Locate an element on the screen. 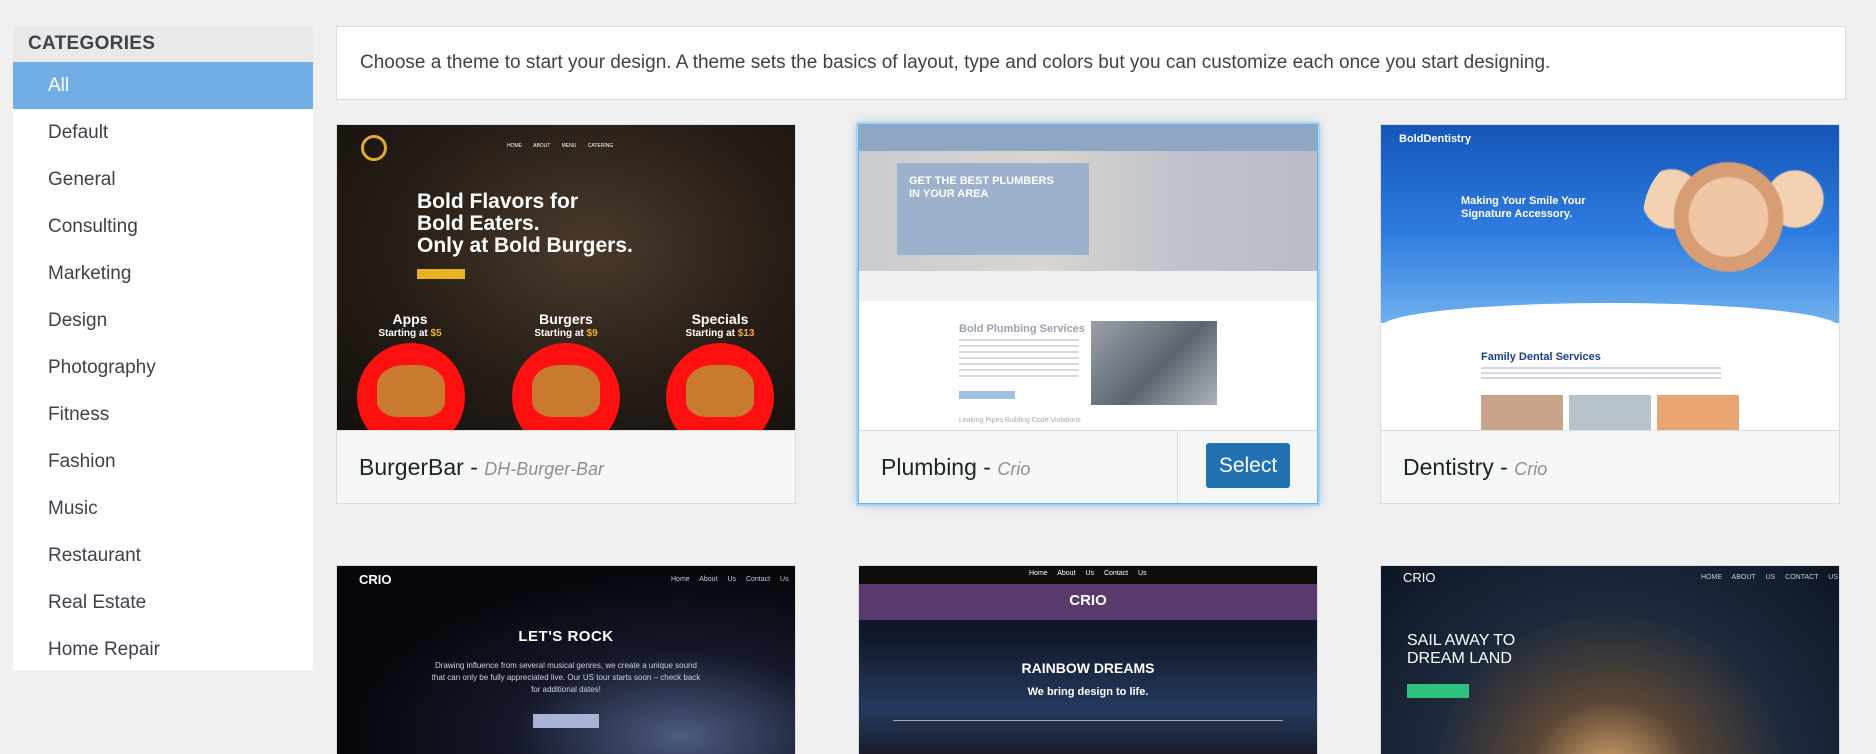 This screenshot has width=1876, height=754. category-music: Music is located at coordinates (163, 508).